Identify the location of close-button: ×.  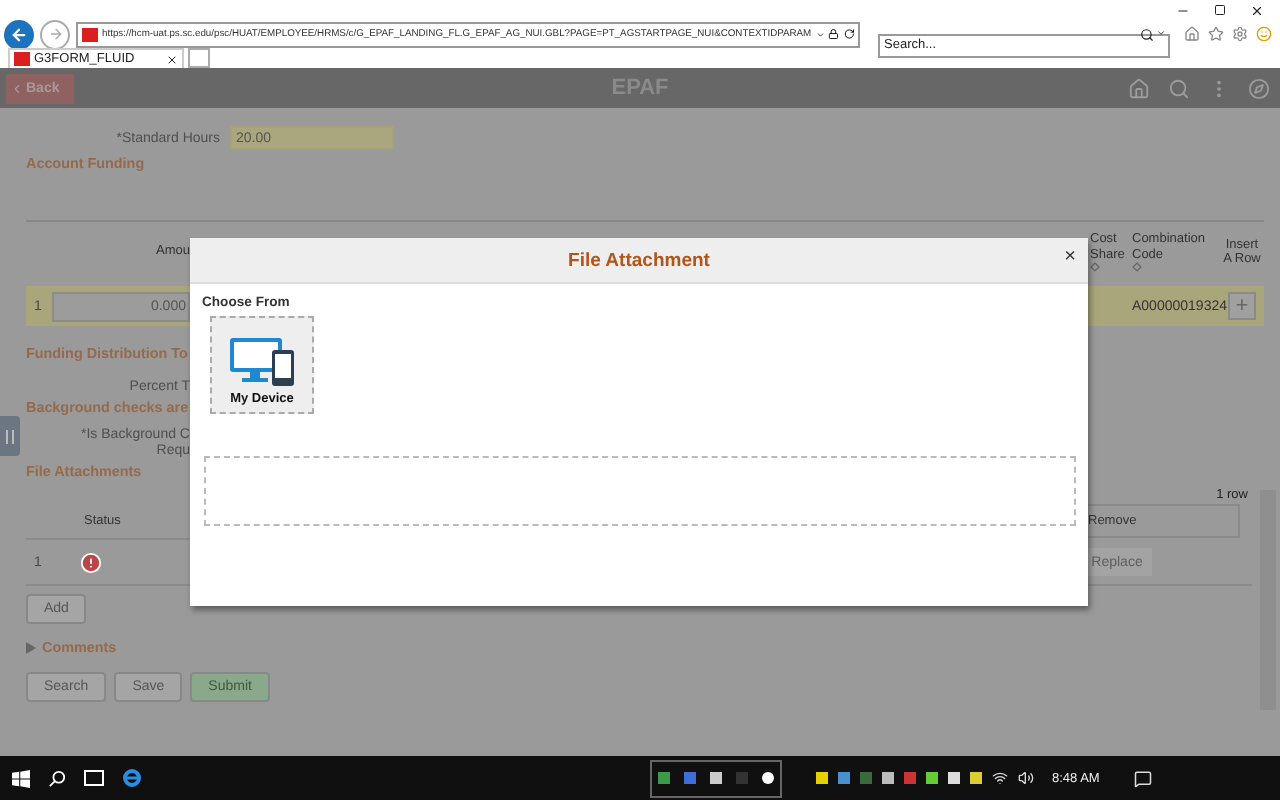
(1070, 258).